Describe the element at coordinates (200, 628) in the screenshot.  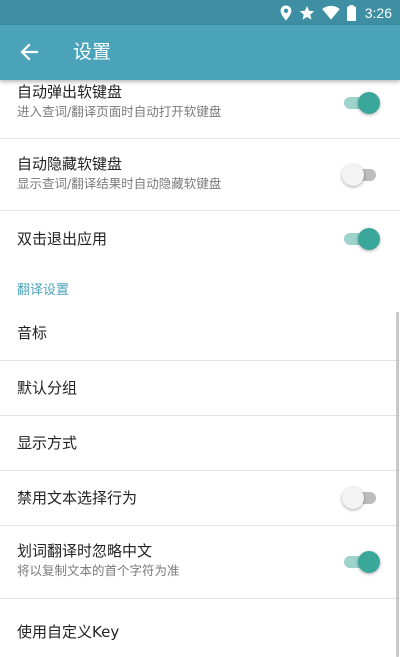
I see `setting-custom-key: 使用自定义Key` at that location.